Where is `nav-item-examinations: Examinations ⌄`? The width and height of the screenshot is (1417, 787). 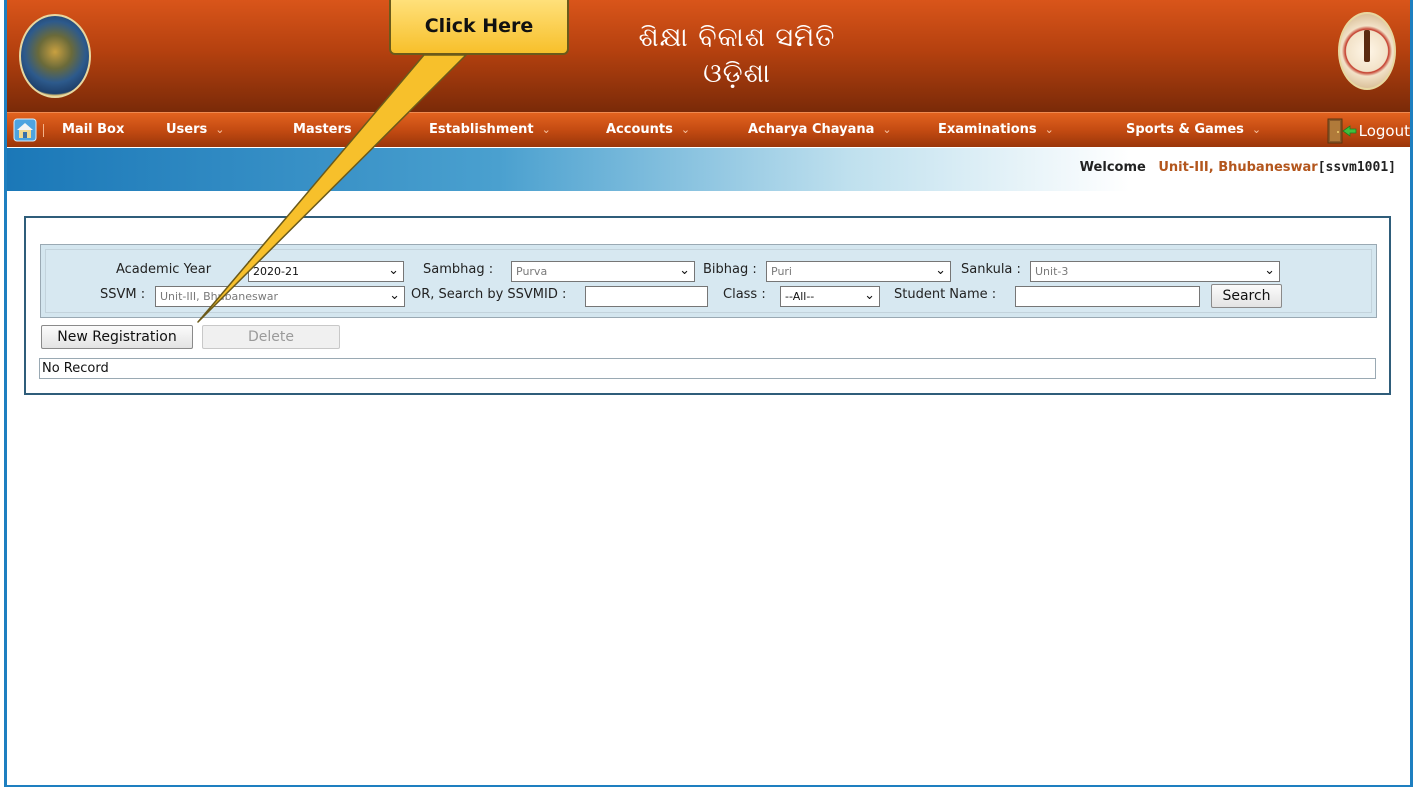 nav-item-examinations: Examinations ⌄ is located at coordinates (996, 129).